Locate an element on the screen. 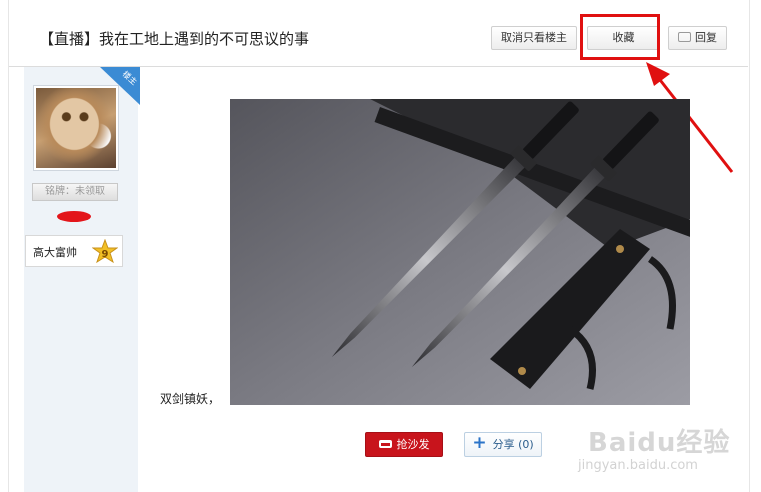  thread-title: 【直播】我在工地上遇到的不可思议的事 is located at coordinates (174, 39).